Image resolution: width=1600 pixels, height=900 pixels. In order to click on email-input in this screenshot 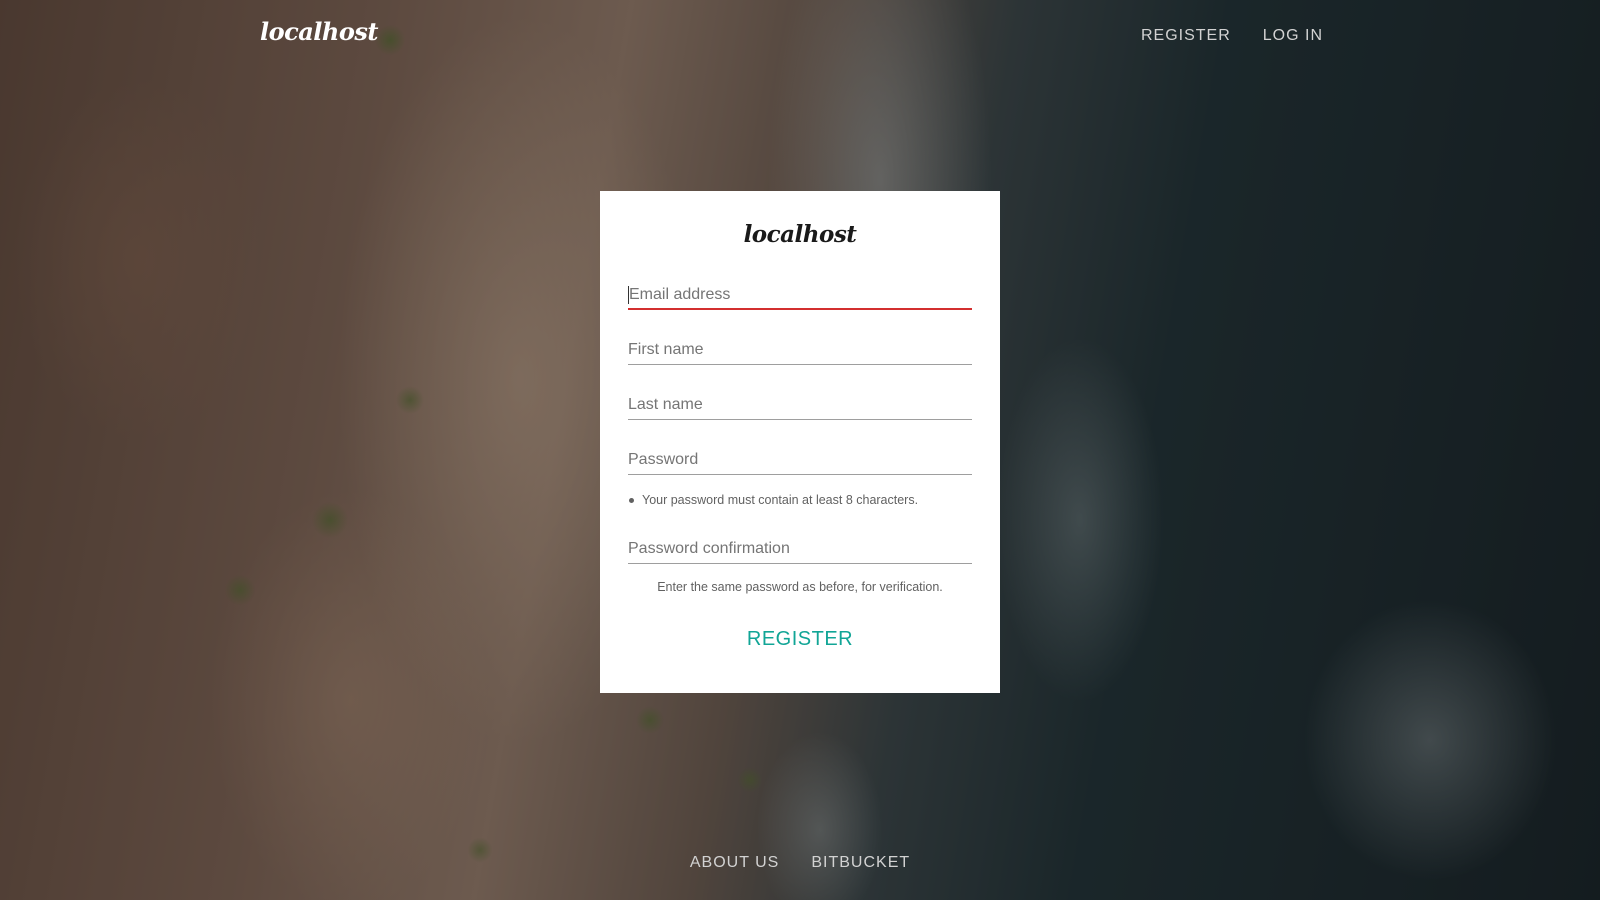, I will do `click(800, 295)`.